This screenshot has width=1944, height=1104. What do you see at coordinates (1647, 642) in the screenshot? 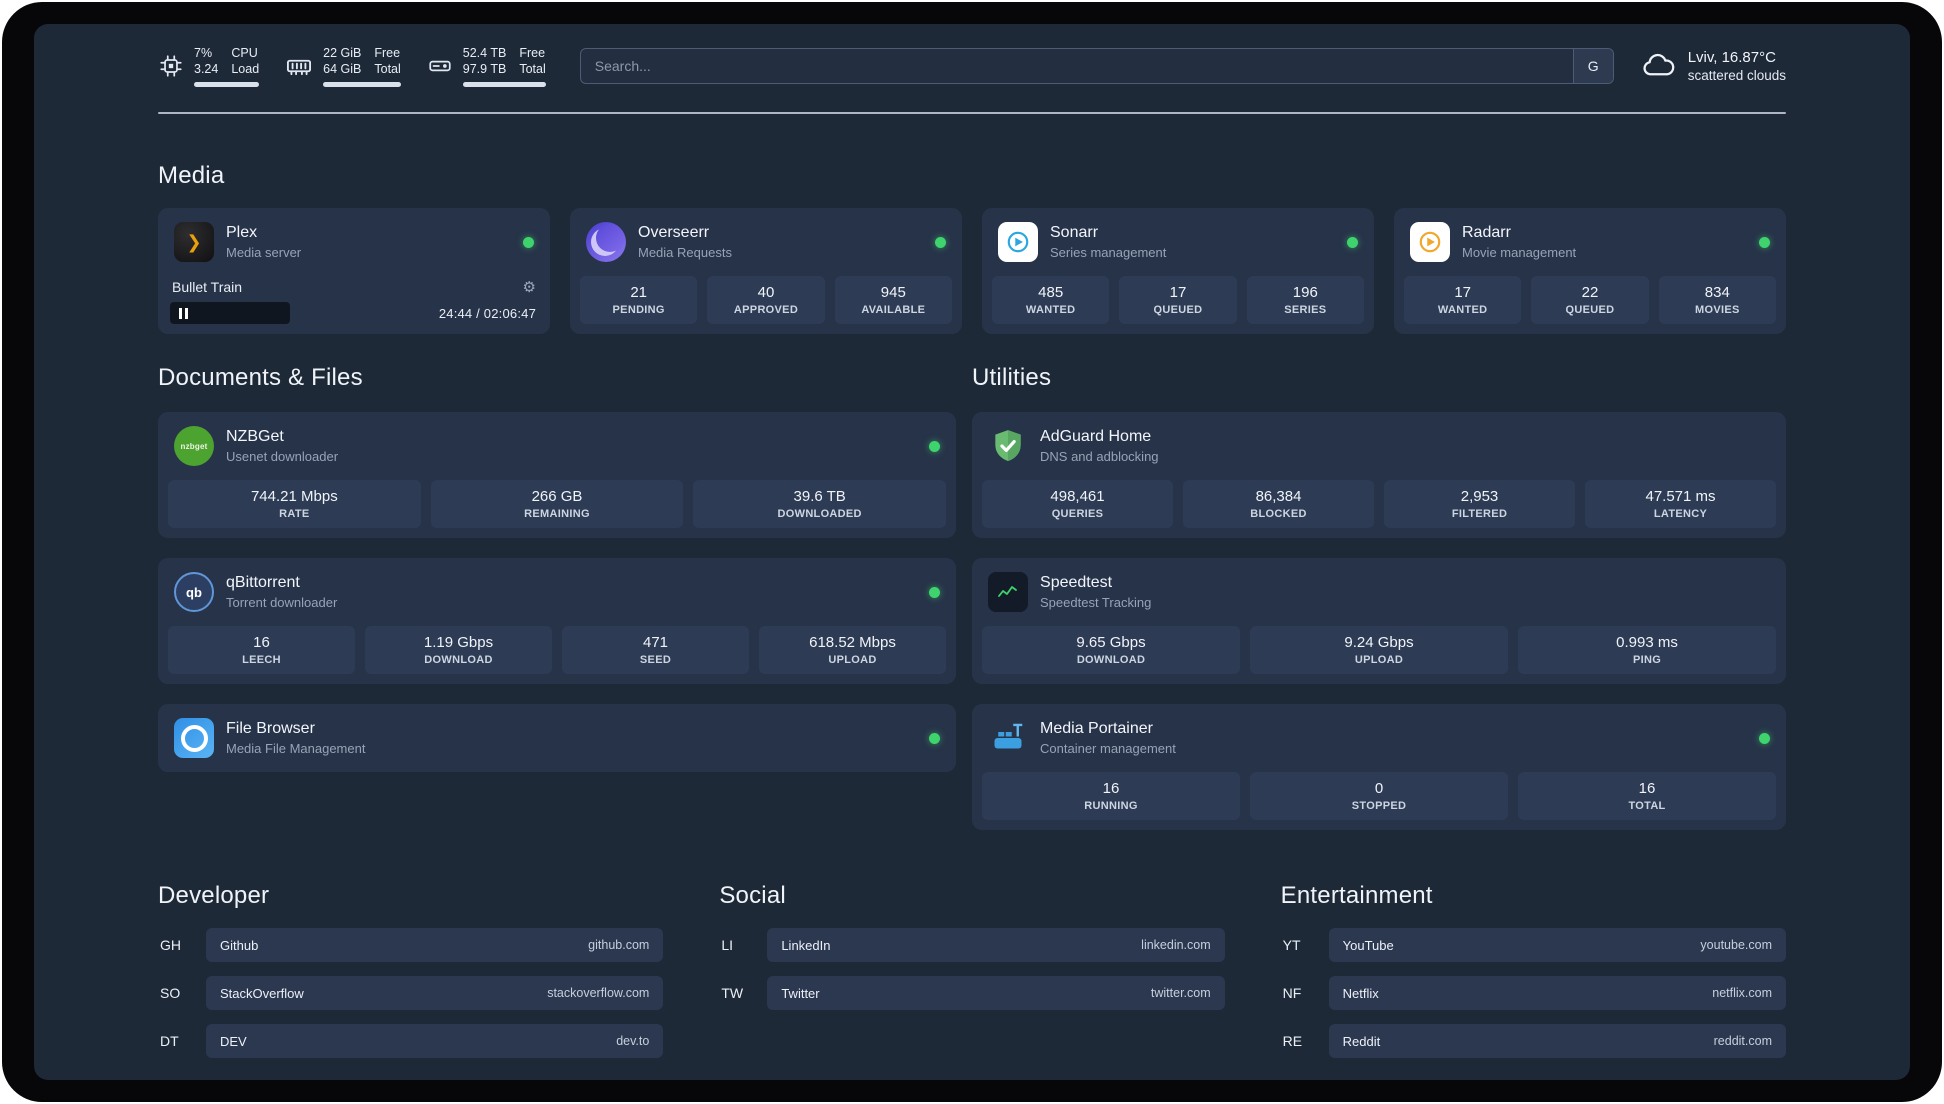
I see `stat-value: 0.993 ms` at bounding box center [1647, 642].